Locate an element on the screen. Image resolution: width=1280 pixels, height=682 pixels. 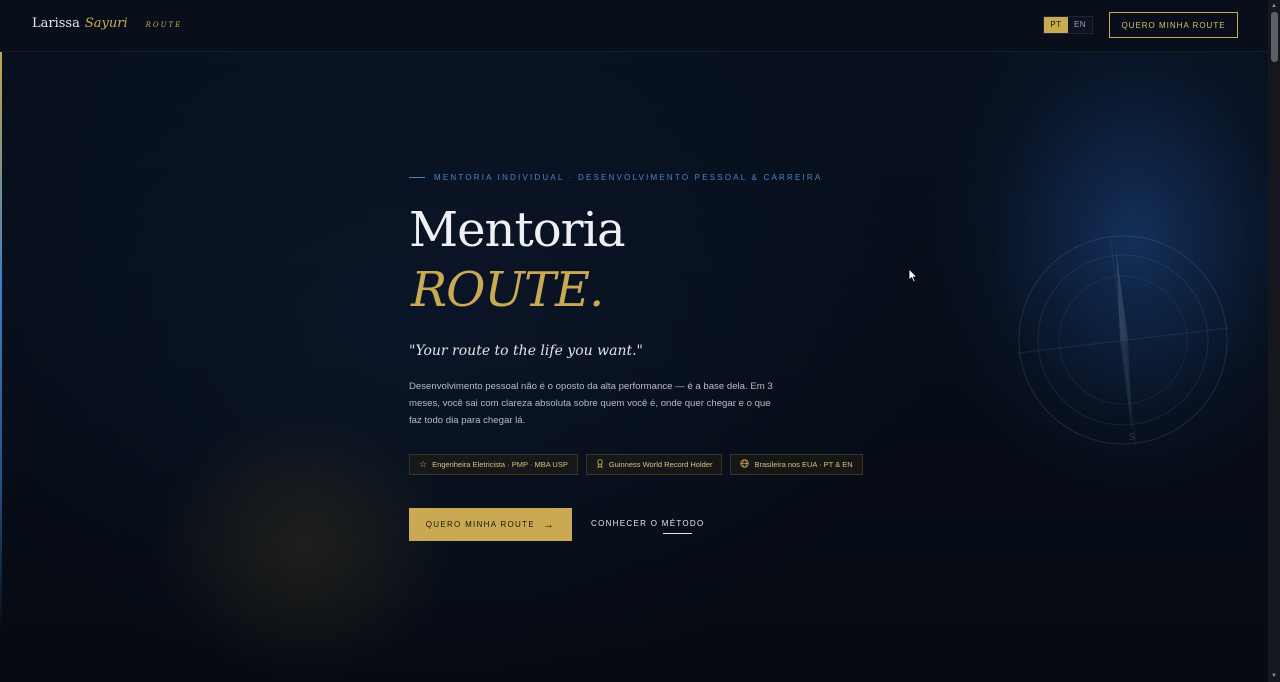
badge-credentials: ☆ Engenheira Eletricista · PMP · MBA USP is located at coordinates (493, 464).